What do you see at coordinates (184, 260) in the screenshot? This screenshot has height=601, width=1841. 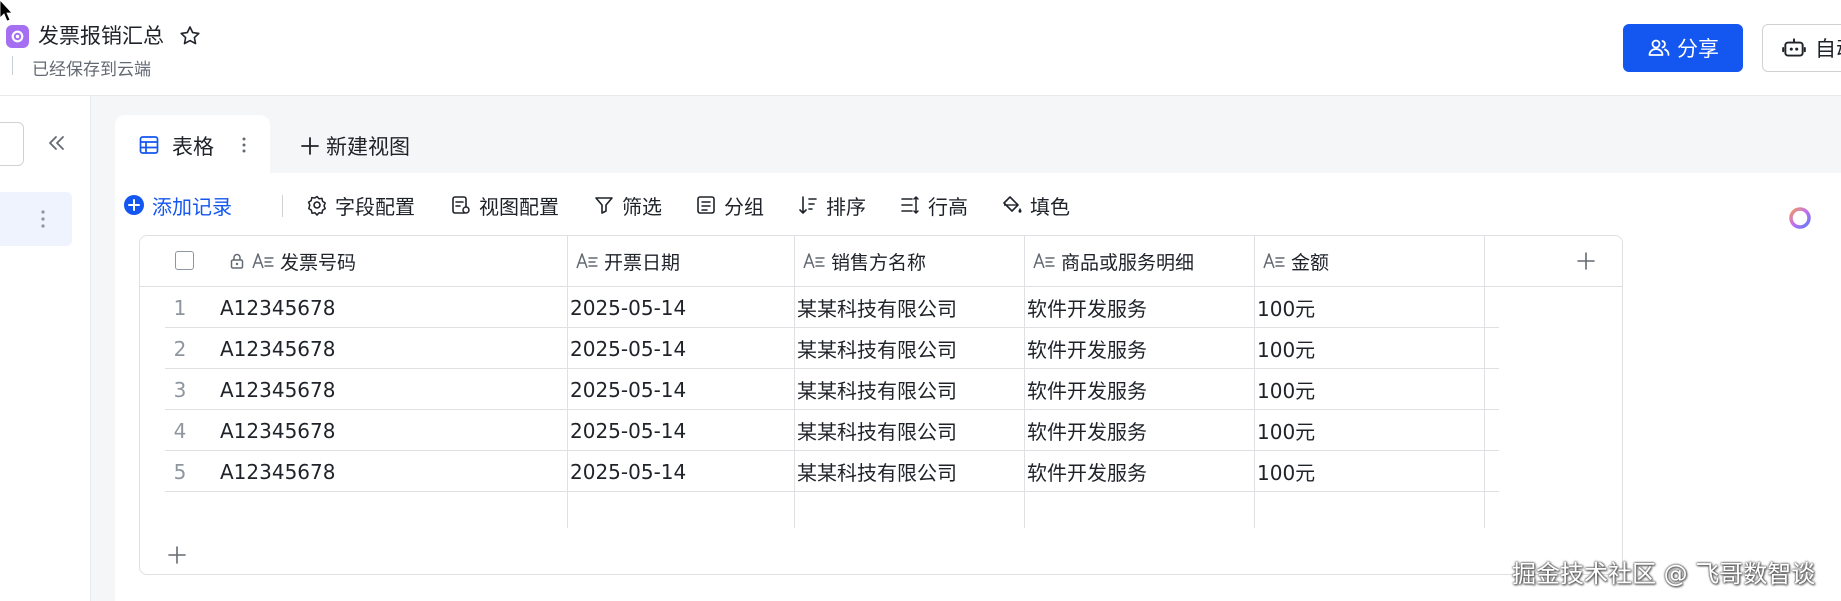 I see `select-all-checkbox` at bounding box center [184, 260].